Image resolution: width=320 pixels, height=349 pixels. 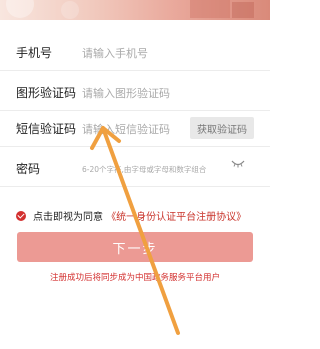 What do you see at coordinates (132, 129) in the screenshot?
I see `sms-code-input` at bounding box center [132, 129].